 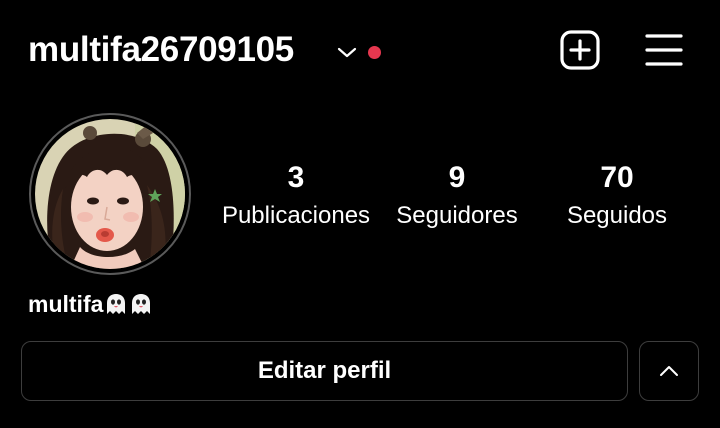 I want to click on hamburger-menu-icon, so click(x=664, y=50).